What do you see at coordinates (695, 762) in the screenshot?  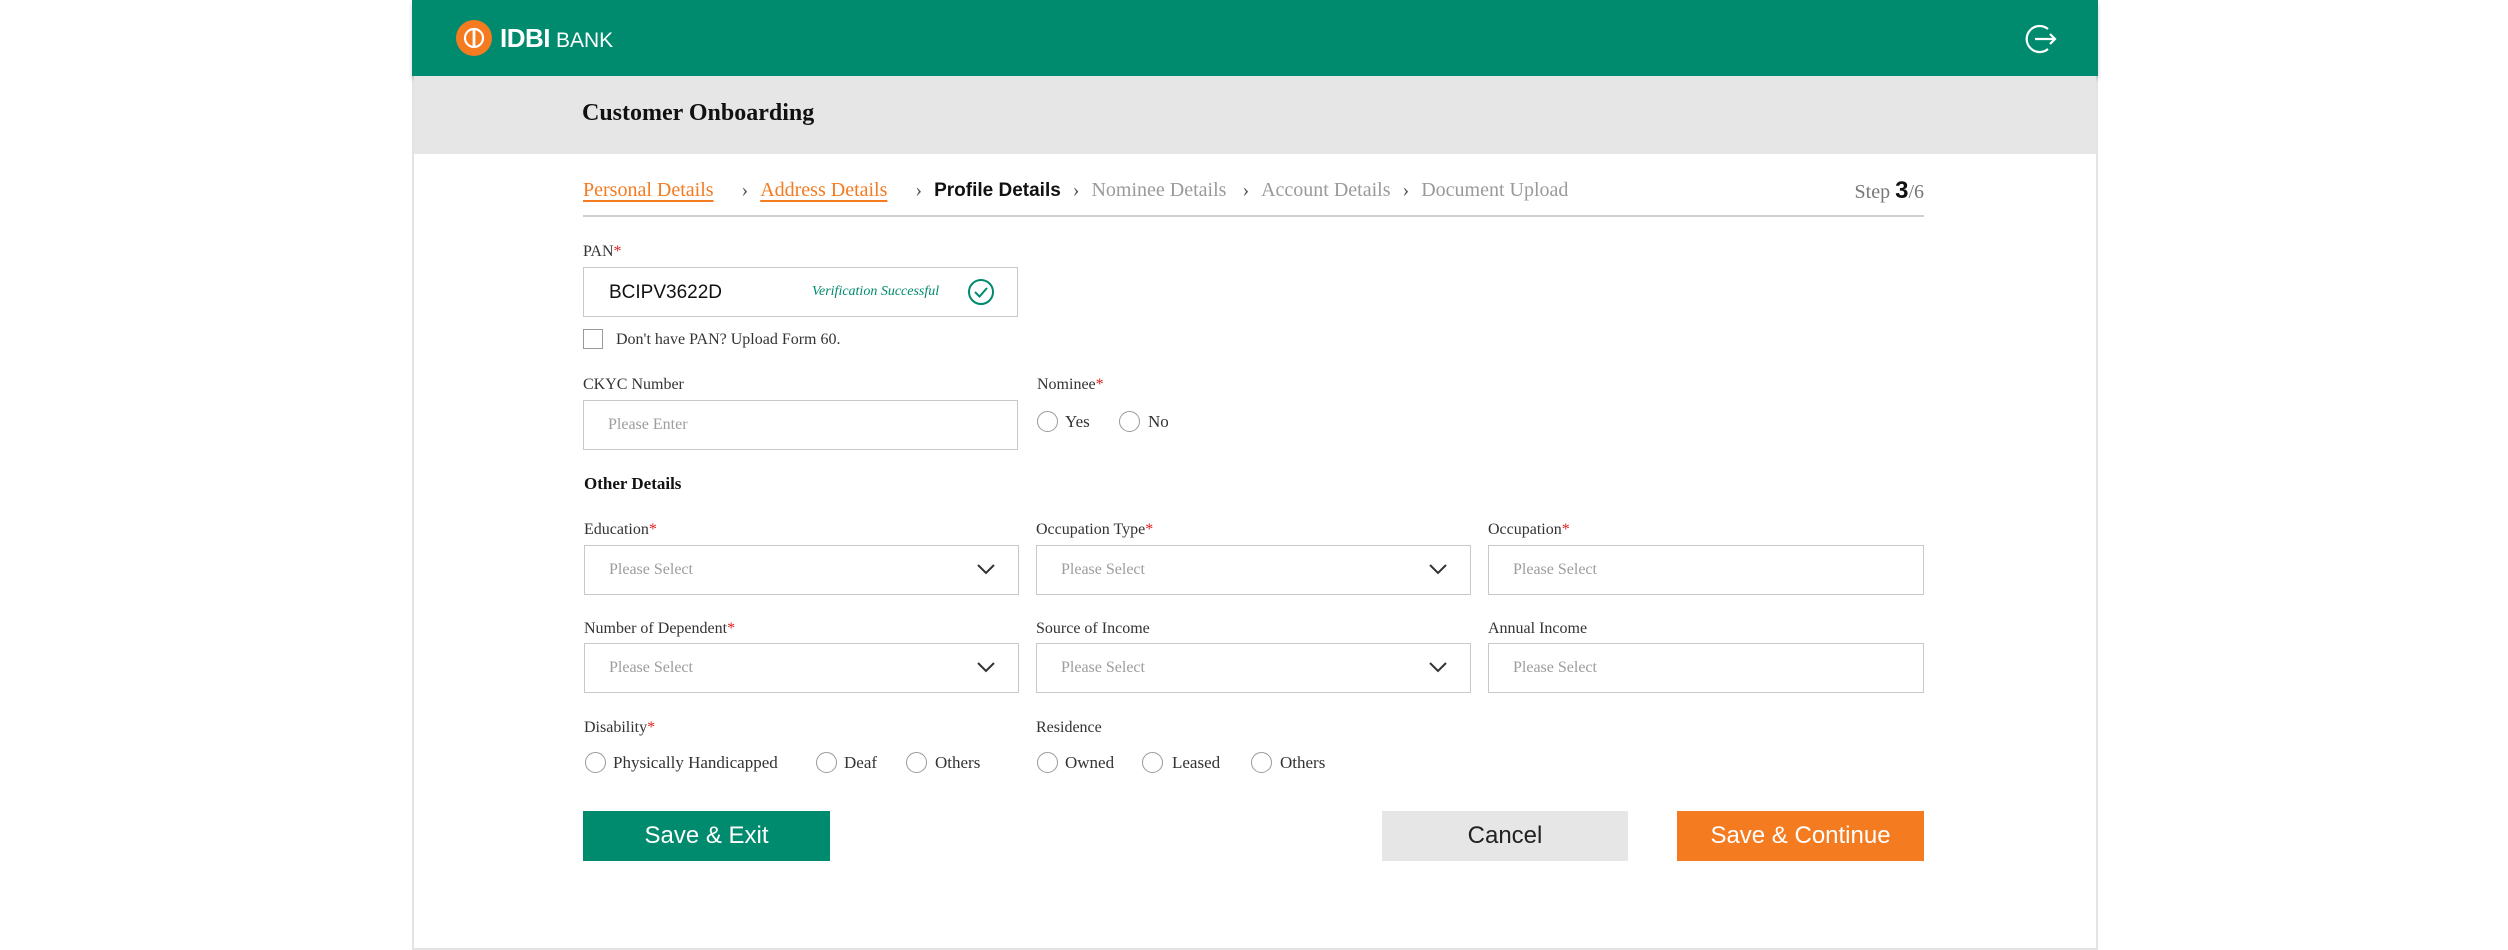 I see `disability-handicapped-label: Physically Handicapped` at bounding box center [695, 762].